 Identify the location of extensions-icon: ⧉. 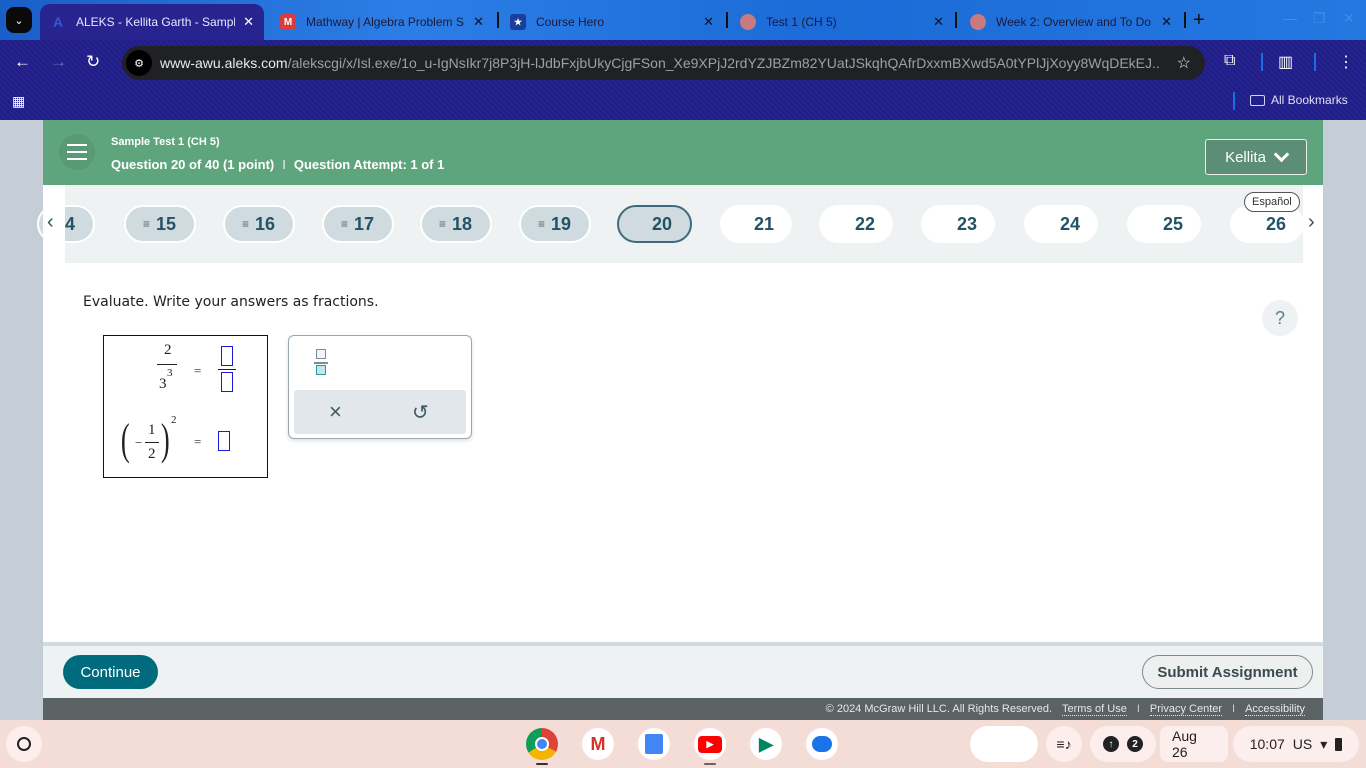
(1229, 61).